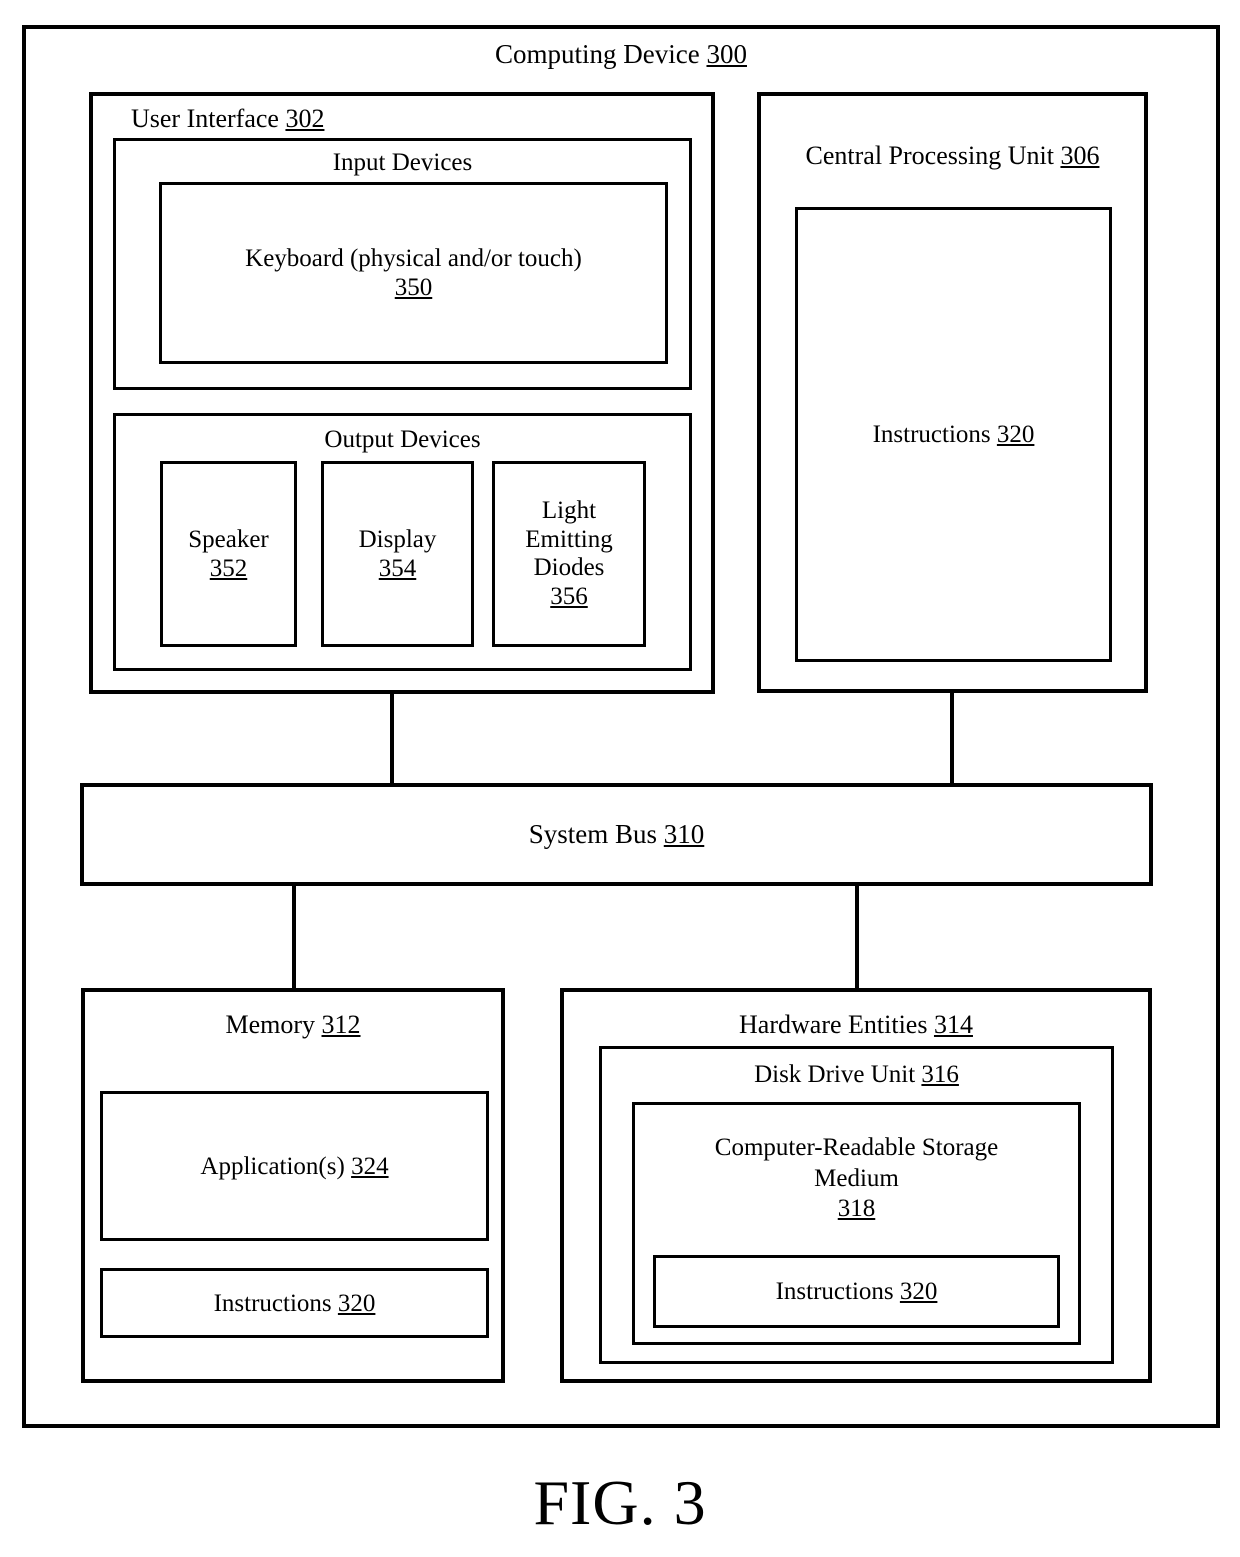 The height and width of the screenshot is (1557, 1240). I want to click on system-bus-number: 310, so click(684, 833).